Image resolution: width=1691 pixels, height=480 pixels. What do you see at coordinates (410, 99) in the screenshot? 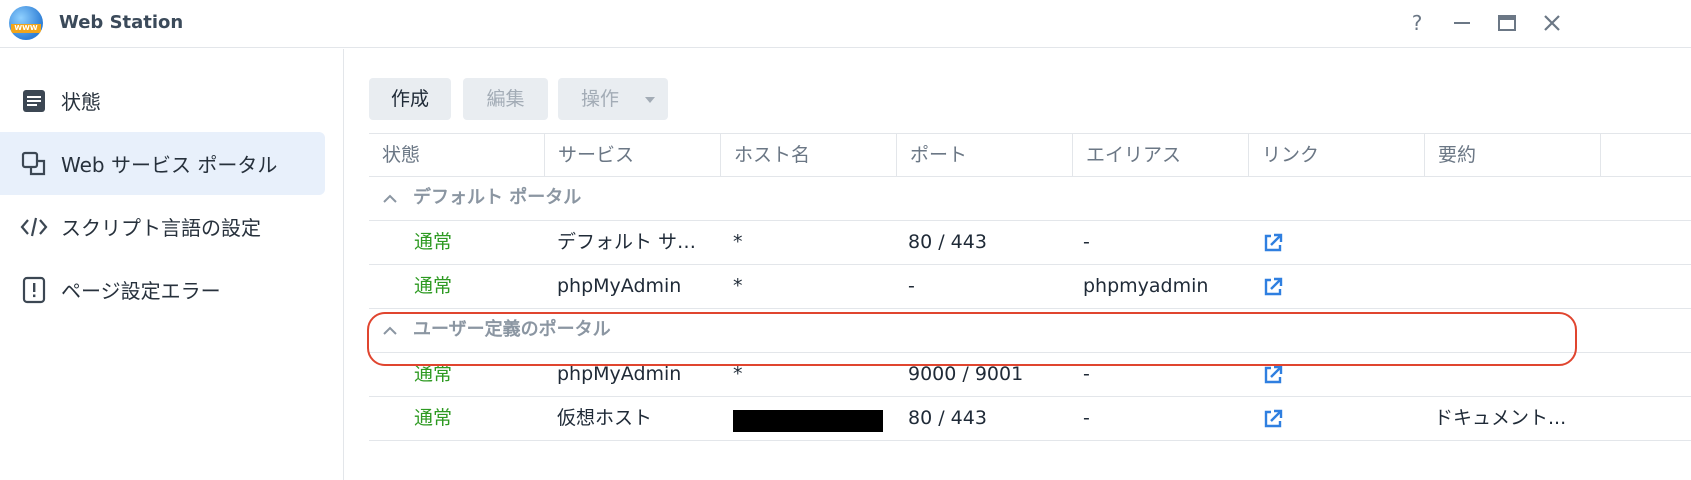
I see `create-button: 作成` at bounding box center [410, 99].